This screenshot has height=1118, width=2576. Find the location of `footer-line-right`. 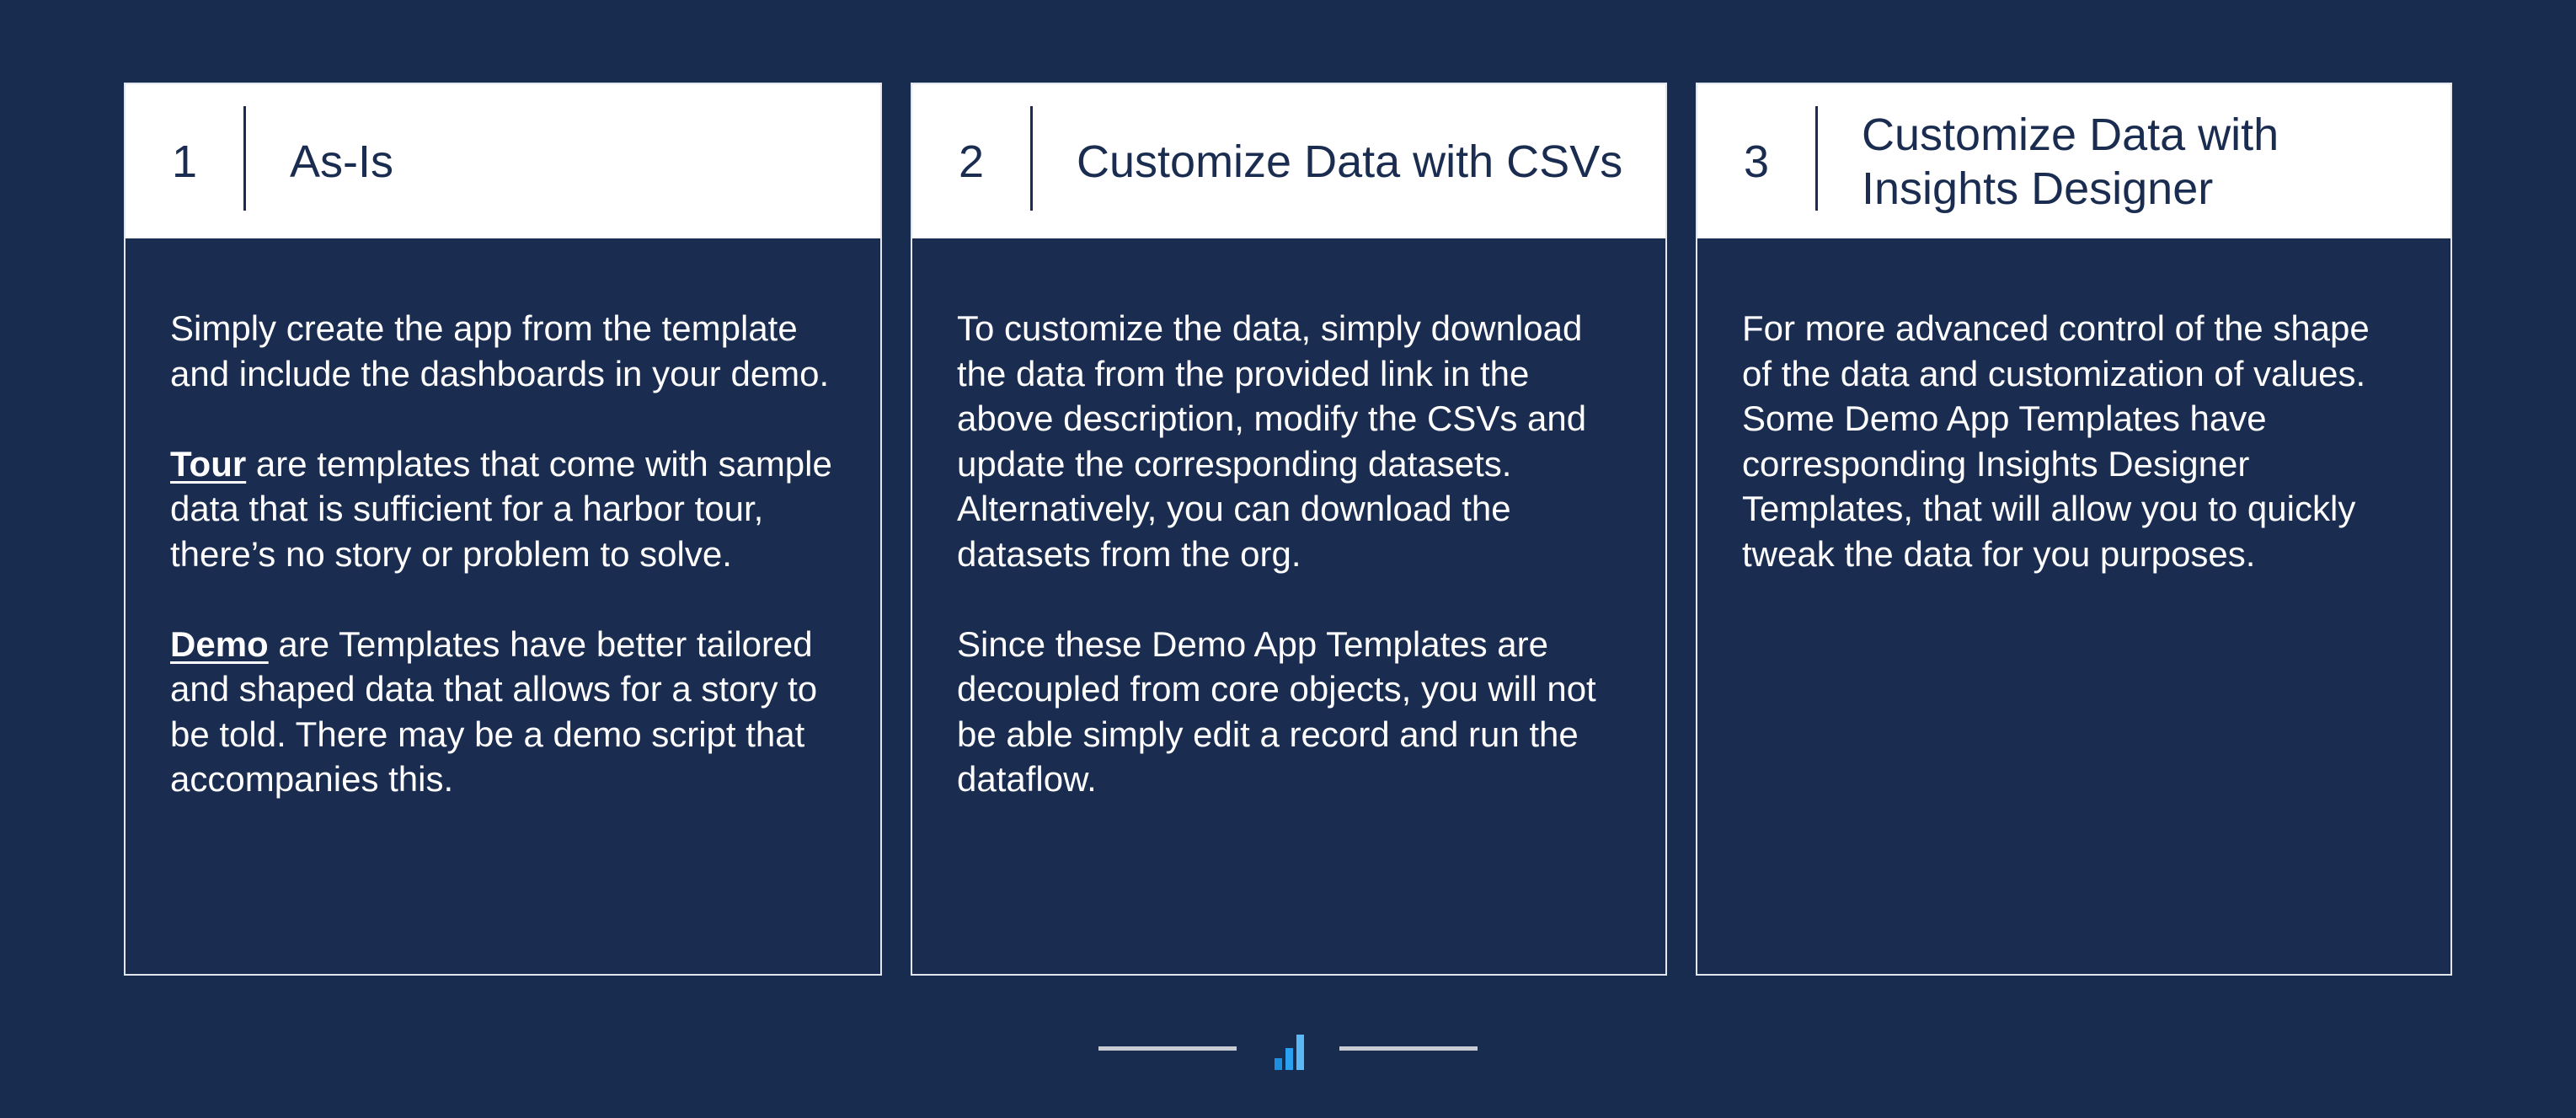

footer-line-right is located at coordinates (1408, 1048).